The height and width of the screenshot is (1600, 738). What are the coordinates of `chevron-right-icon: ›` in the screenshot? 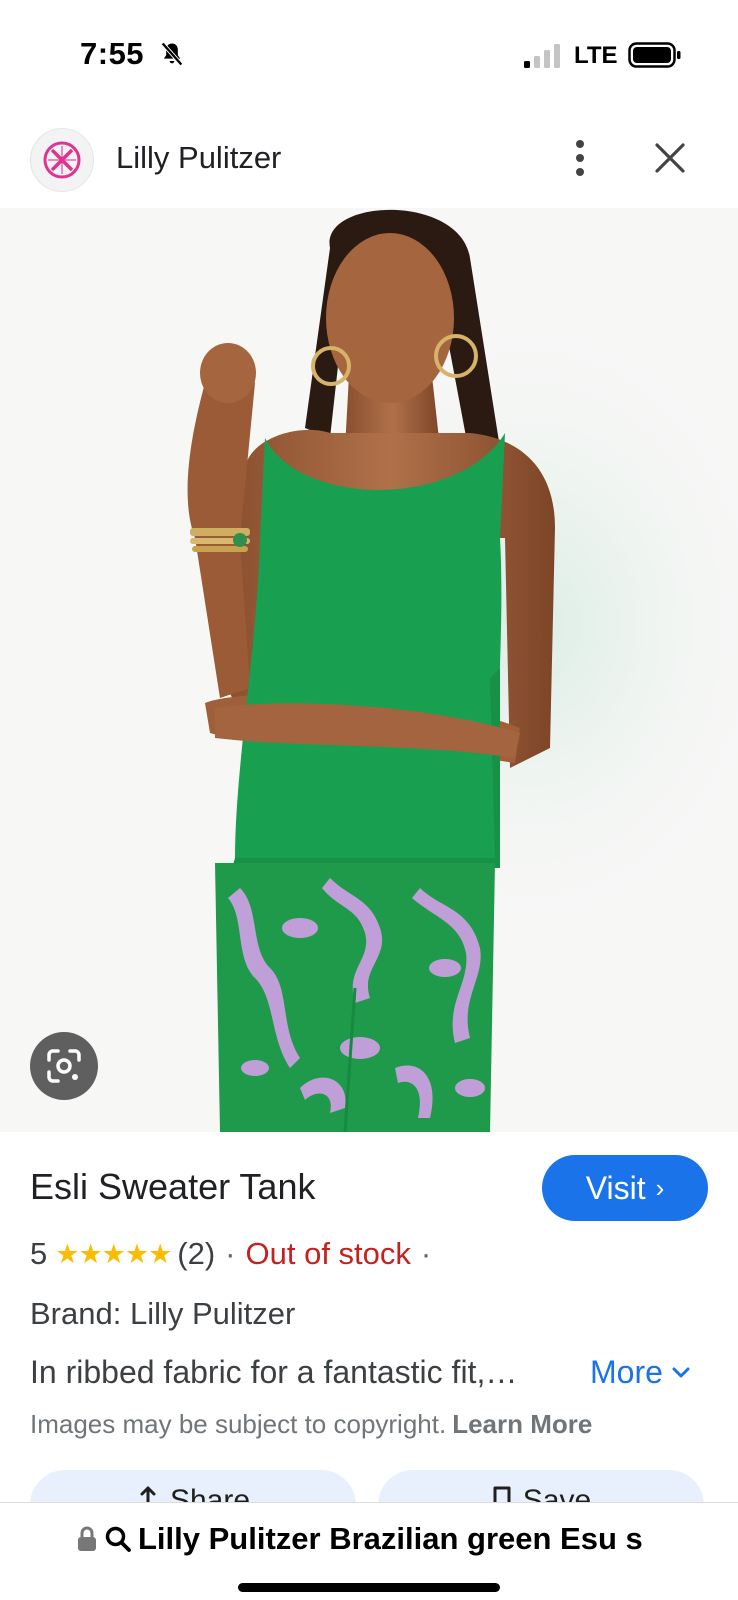 It's located at (660, 1187).